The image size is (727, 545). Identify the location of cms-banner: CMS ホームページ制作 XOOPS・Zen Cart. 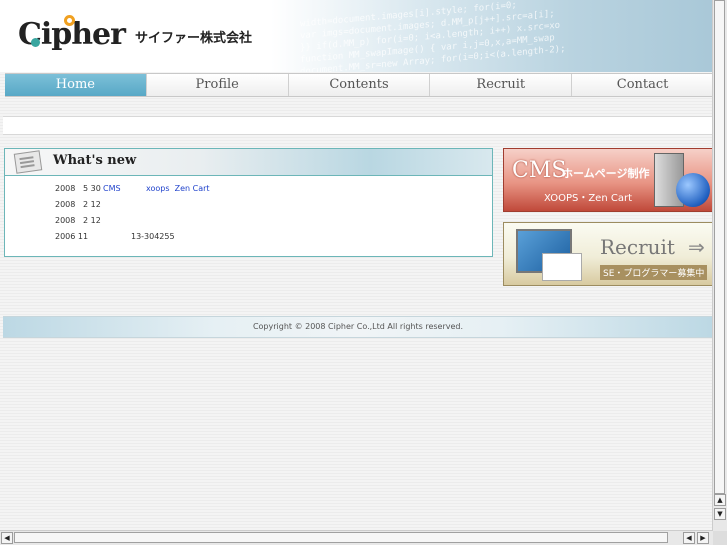
(608, 180).